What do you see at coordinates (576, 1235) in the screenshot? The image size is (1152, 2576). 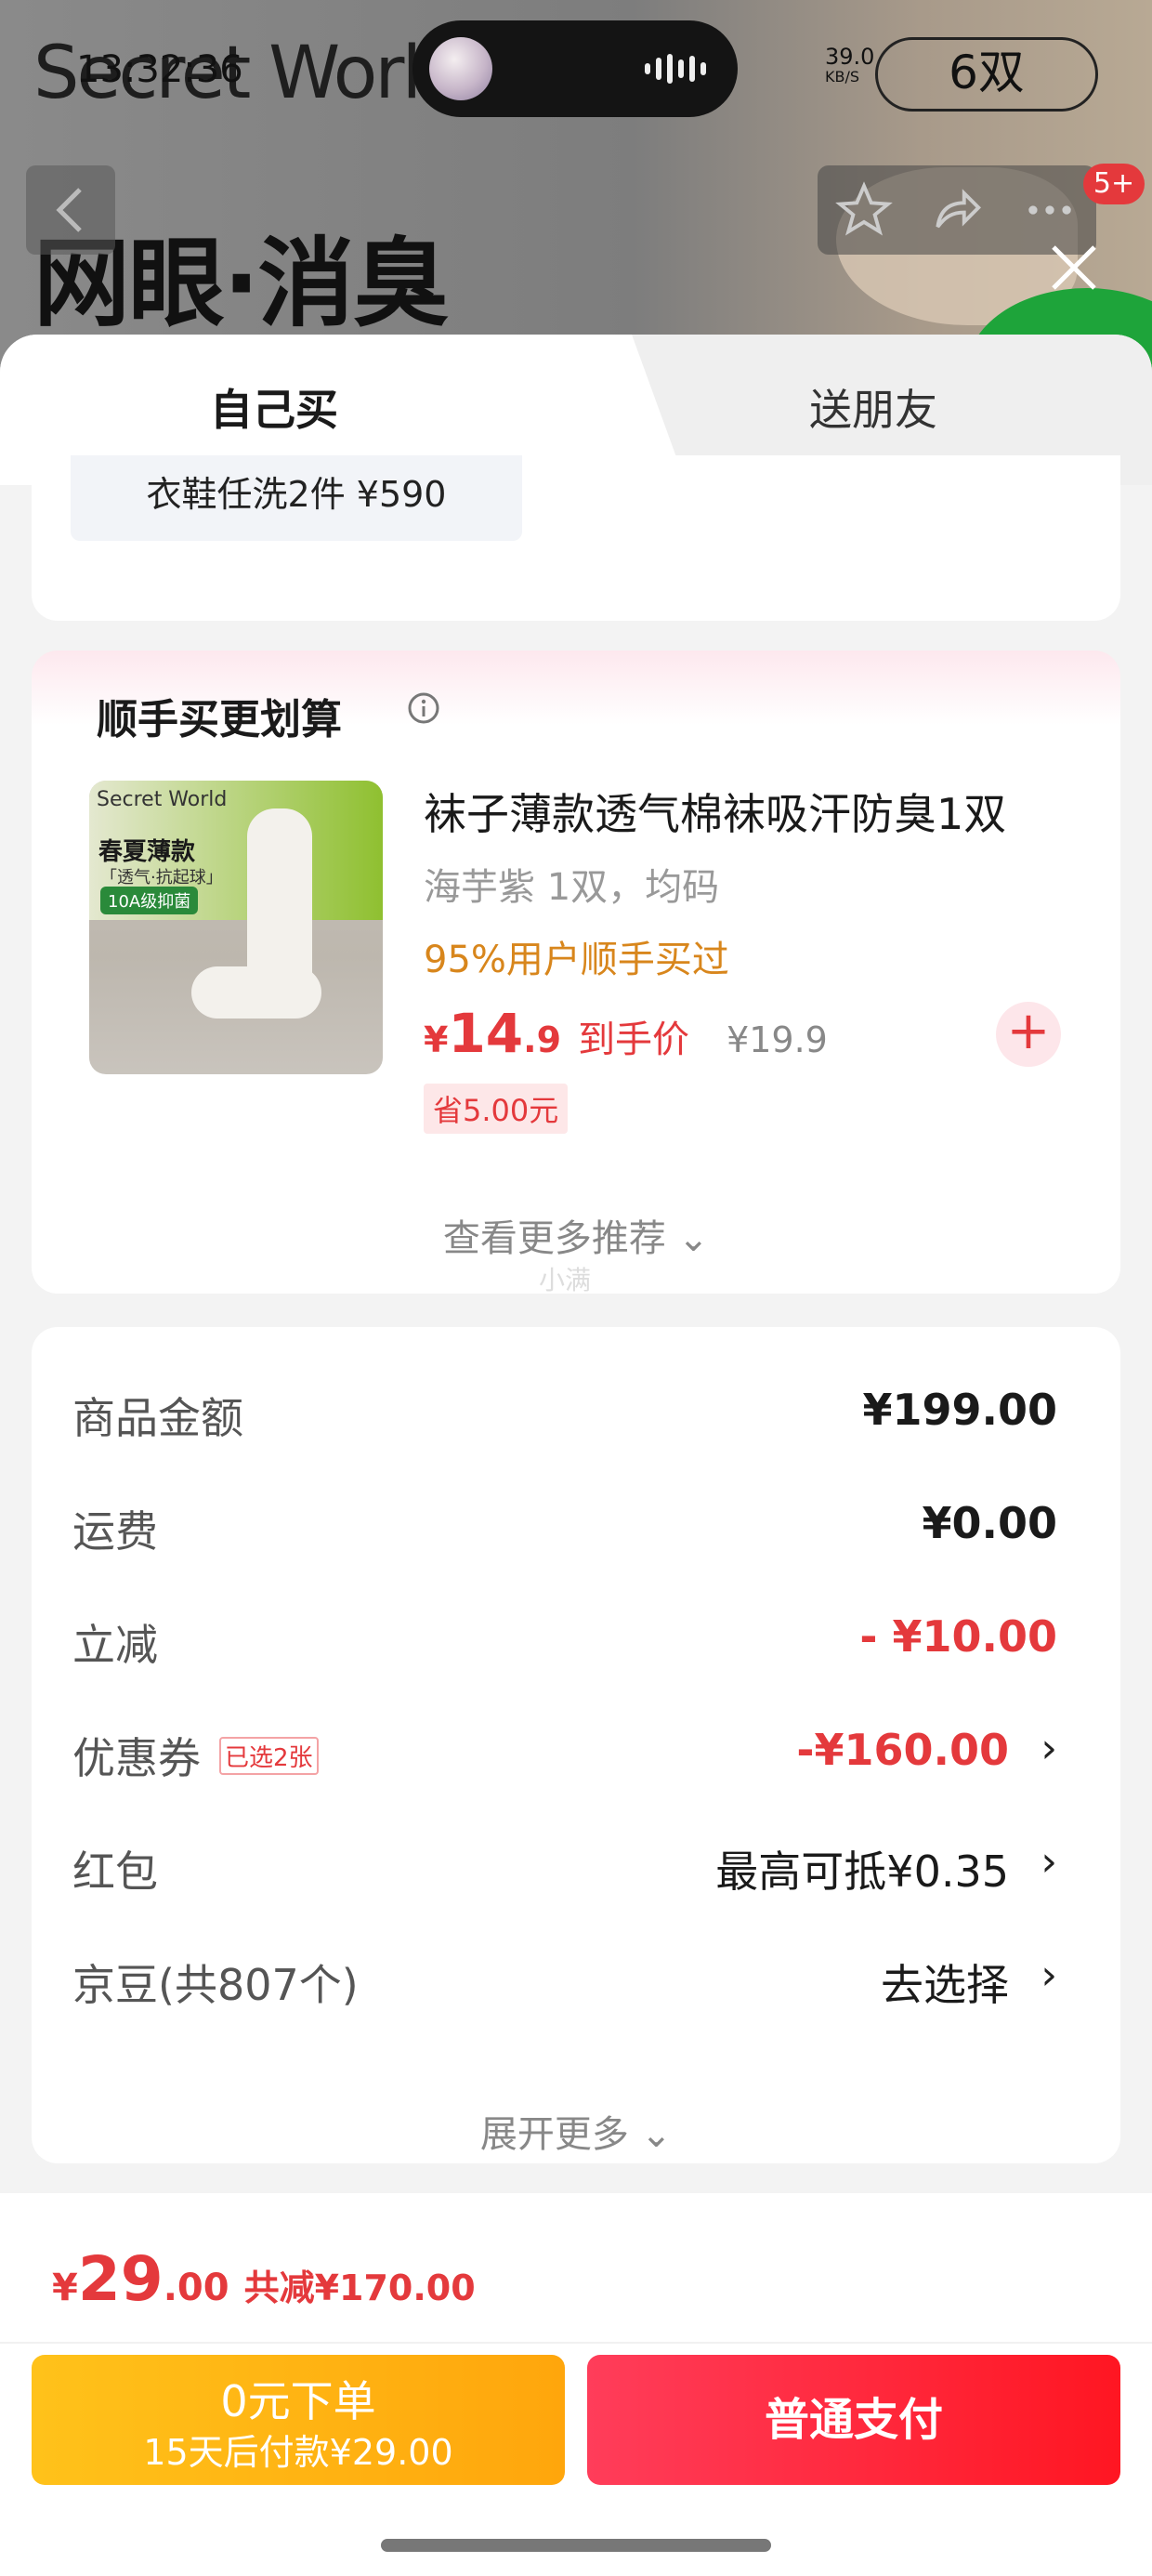 I see `more-recommendations-link: 查看更多推荐 ⌄` at bounding box center [576, 1235].